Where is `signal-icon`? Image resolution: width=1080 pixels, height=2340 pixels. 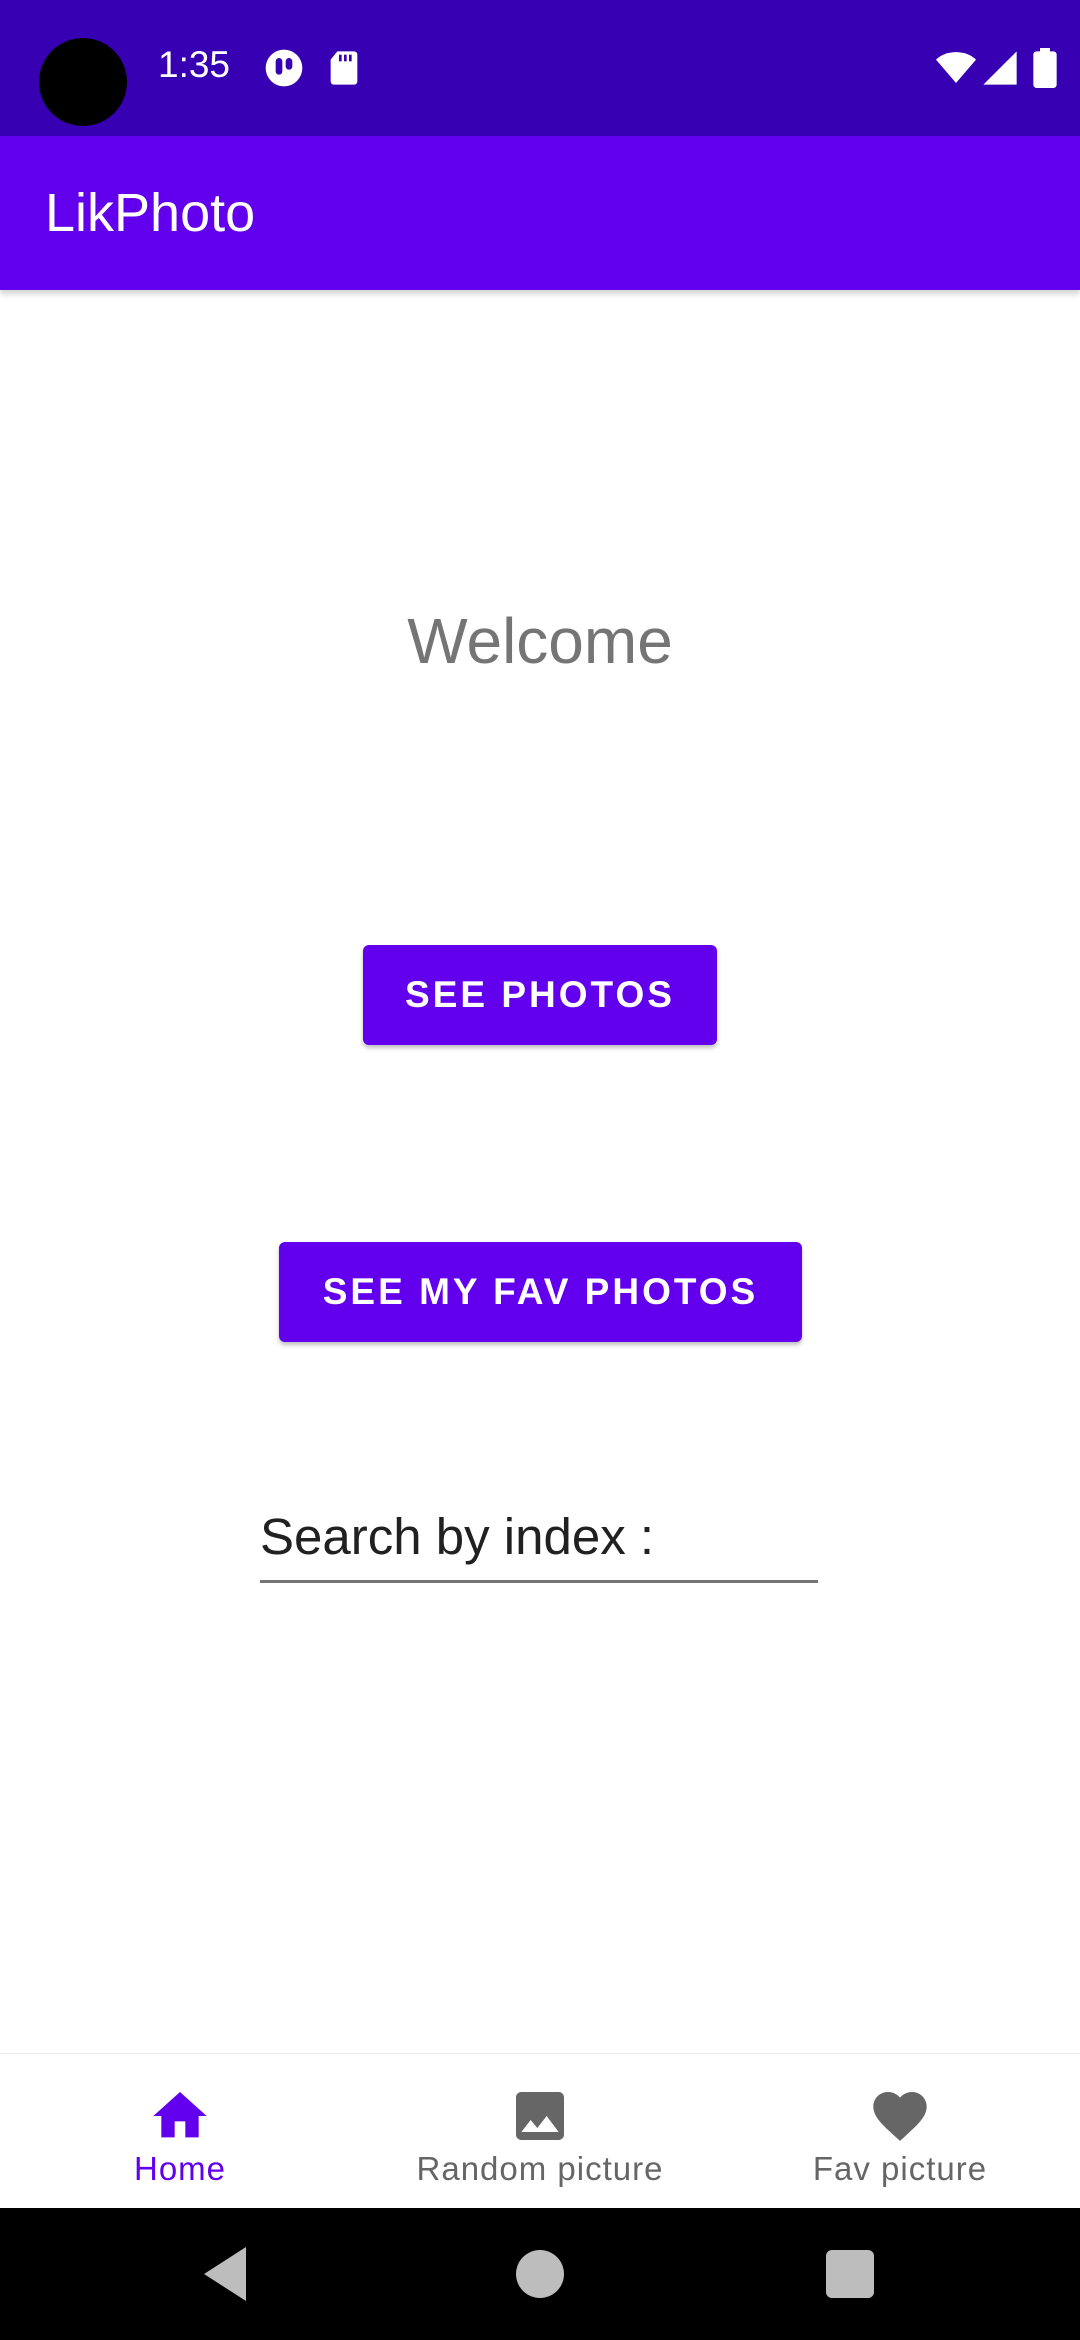 signal-icon is located at coordinates (1000, 68).